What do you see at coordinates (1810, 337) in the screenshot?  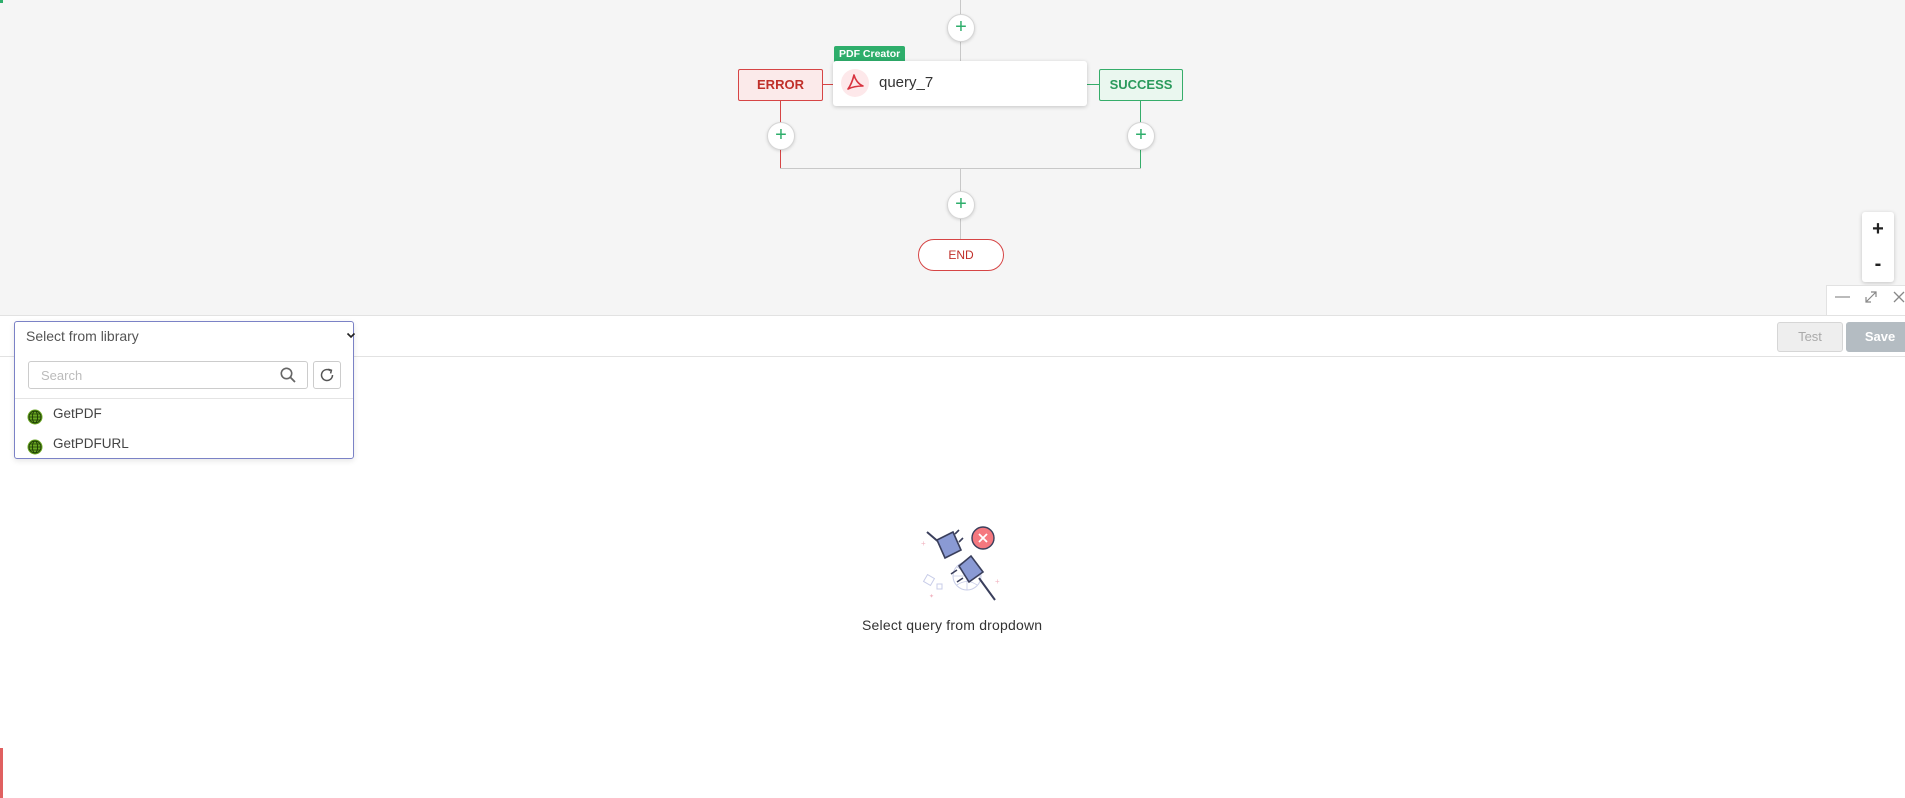 I see `test-button: Test` at bounding box center [1810, 337].